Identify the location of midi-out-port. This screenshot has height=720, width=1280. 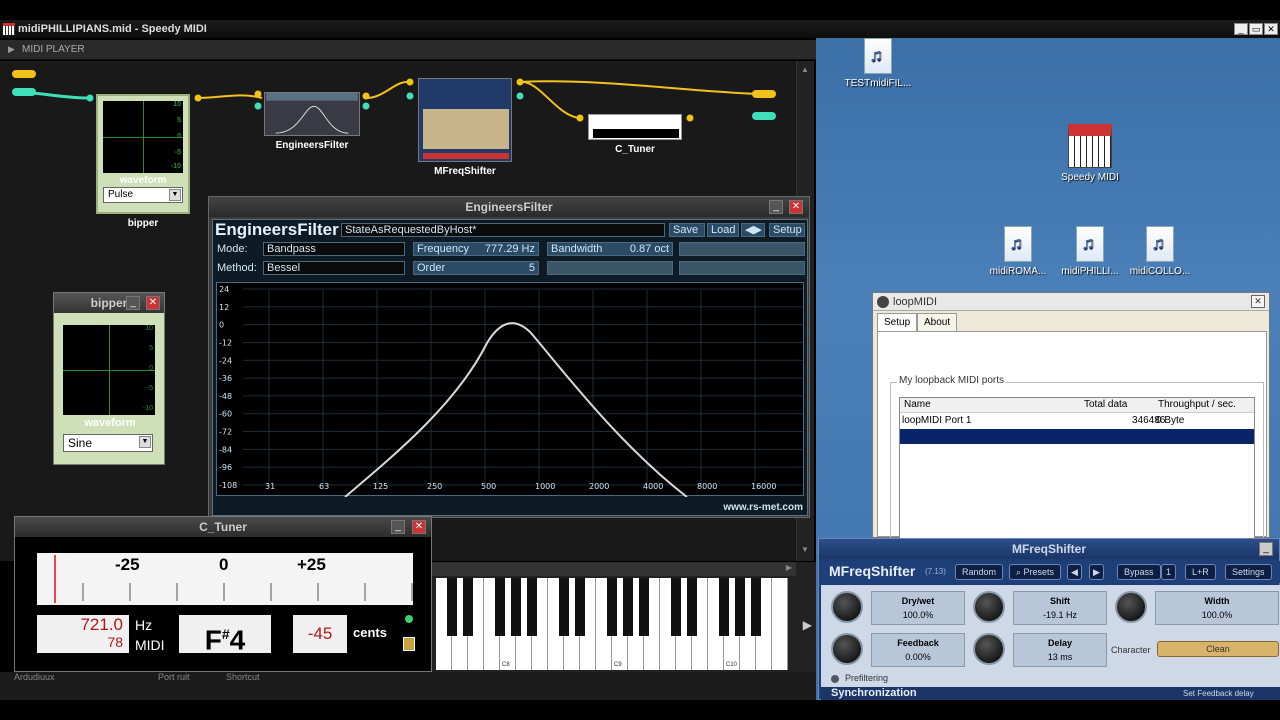
(764, 94).